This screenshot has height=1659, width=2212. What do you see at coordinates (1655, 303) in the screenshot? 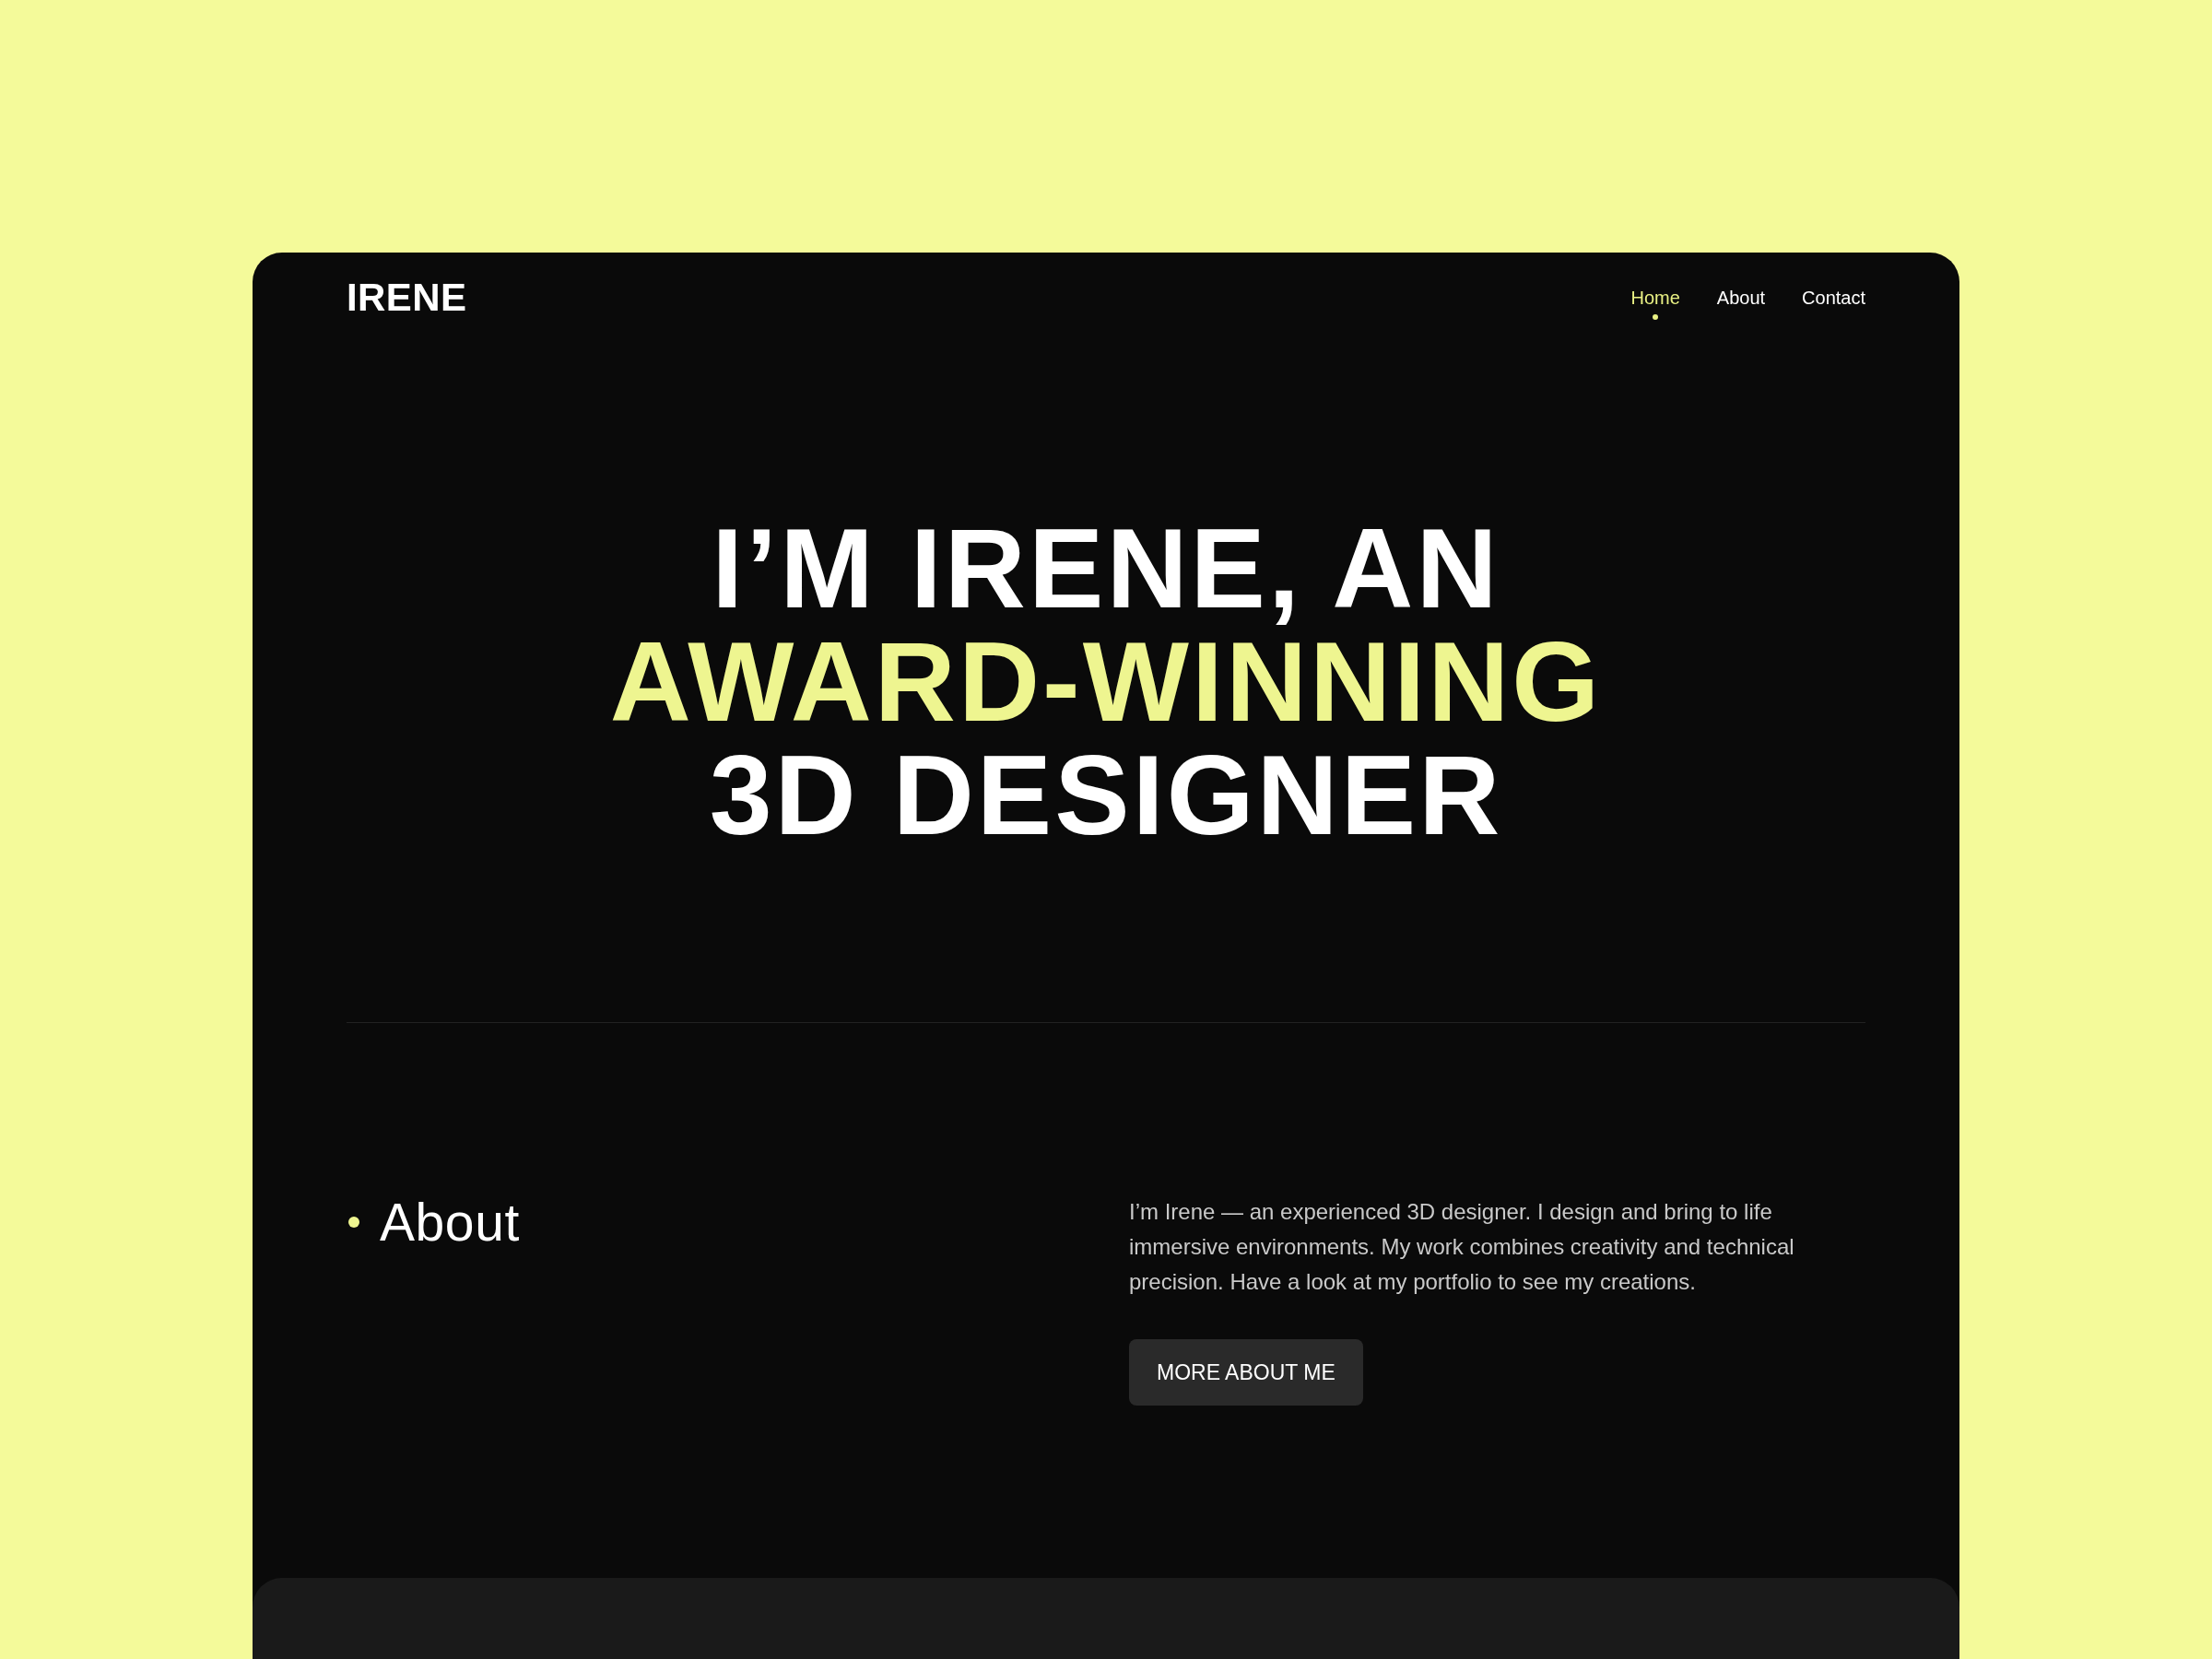
I see `nav-link: Home` at bounding box center [1655, 303].